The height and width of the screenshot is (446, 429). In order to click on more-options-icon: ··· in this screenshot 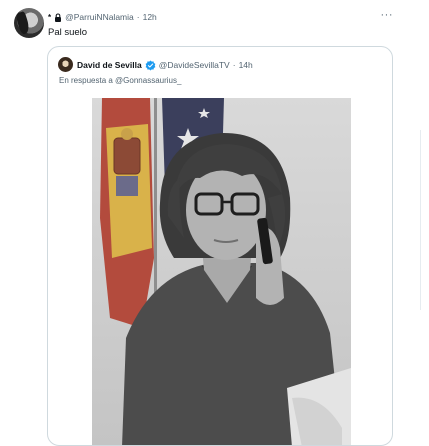, I will do `click(387, 15)`.